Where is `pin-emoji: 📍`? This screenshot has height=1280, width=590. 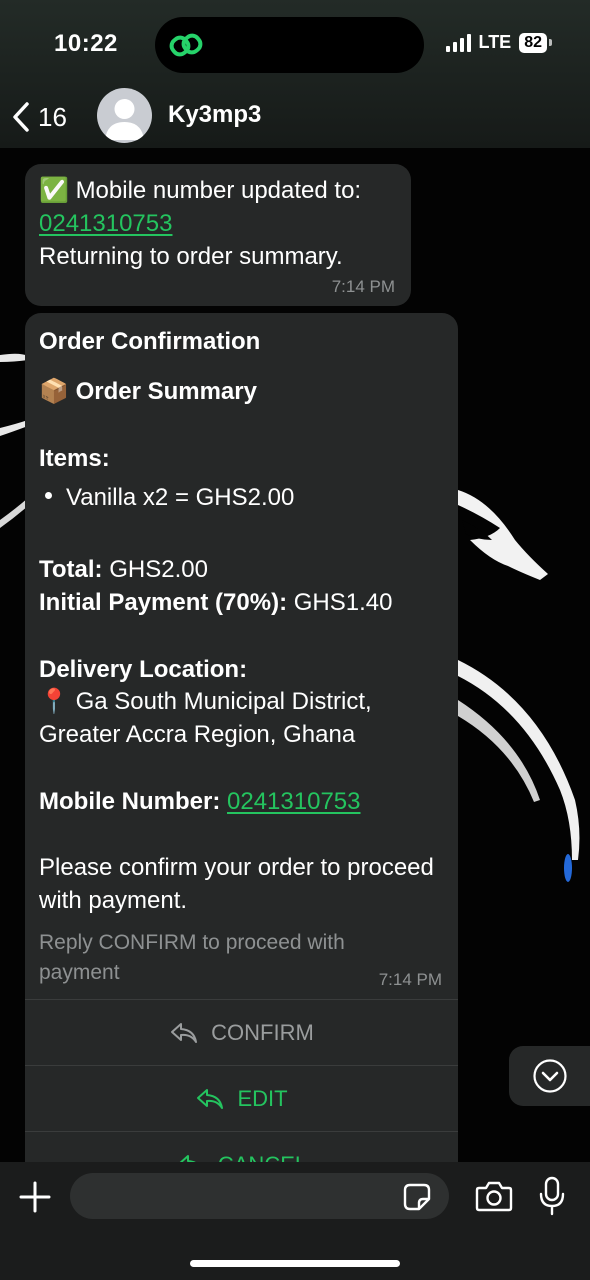 pin-emoji: 📍 is located at coordinates (54, 701).